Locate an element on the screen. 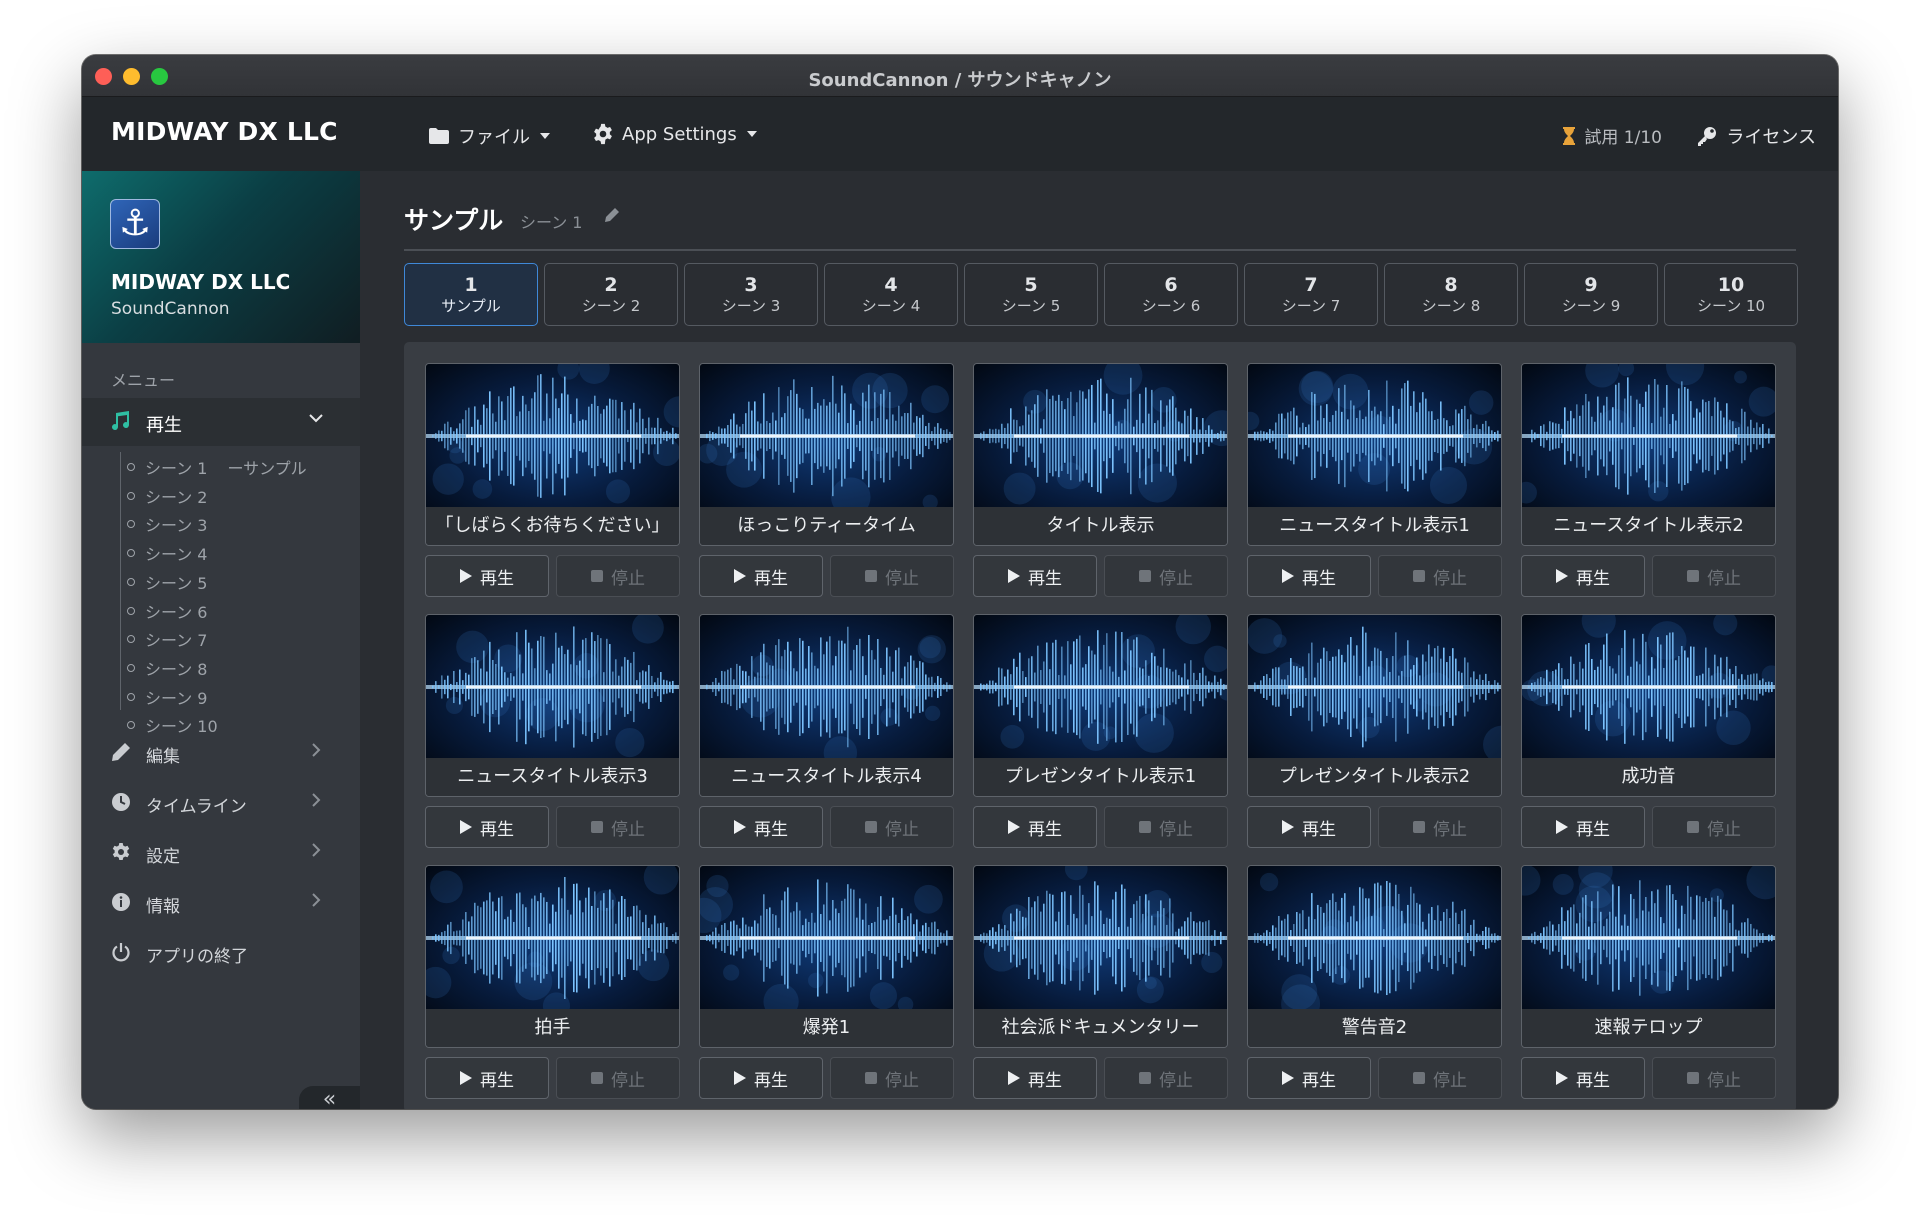 Image resolution: width=1920 pixels, height=1217 pixels. sidebar-item-2: タイムライン is located at coordinates (221, 802).